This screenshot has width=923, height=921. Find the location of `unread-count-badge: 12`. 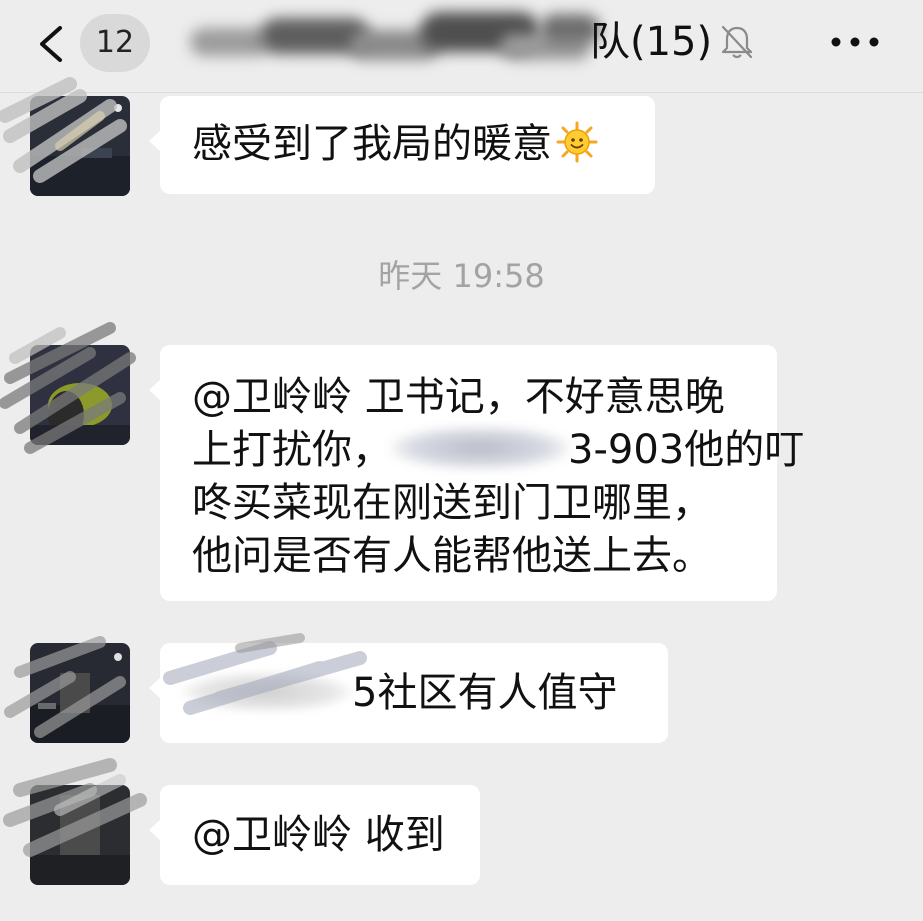

unread-count-badge: 12 is located at coordinates (115, 43).